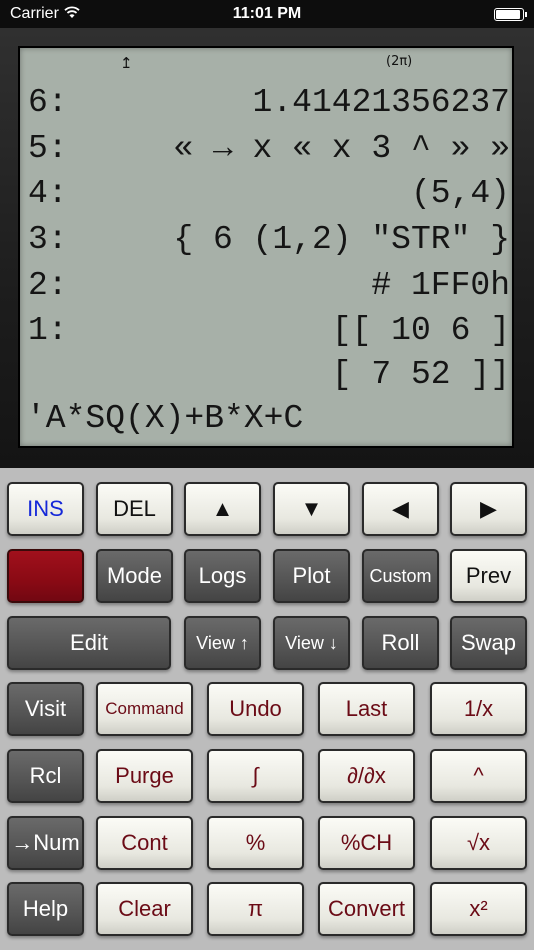 The height and width of the screenshot is (950, 534). Describe the element at coordinates (478, 909) in the screenshot. I see `square-key: x²` at that location.